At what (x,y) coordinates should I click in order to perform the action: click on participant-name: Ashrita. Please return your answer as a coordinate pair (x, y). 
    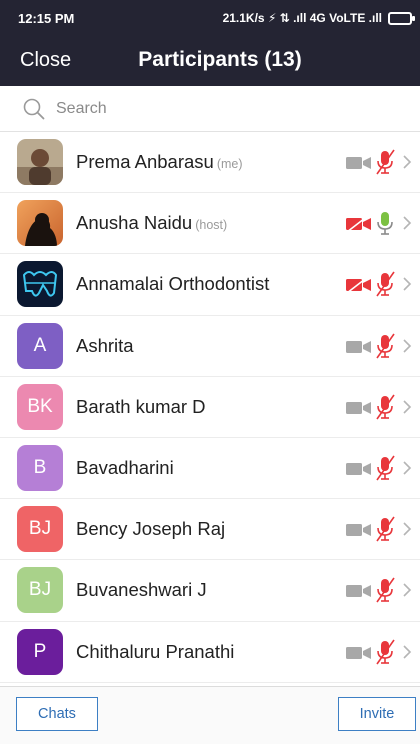
    Looking at the image, I should click on (105, 346).